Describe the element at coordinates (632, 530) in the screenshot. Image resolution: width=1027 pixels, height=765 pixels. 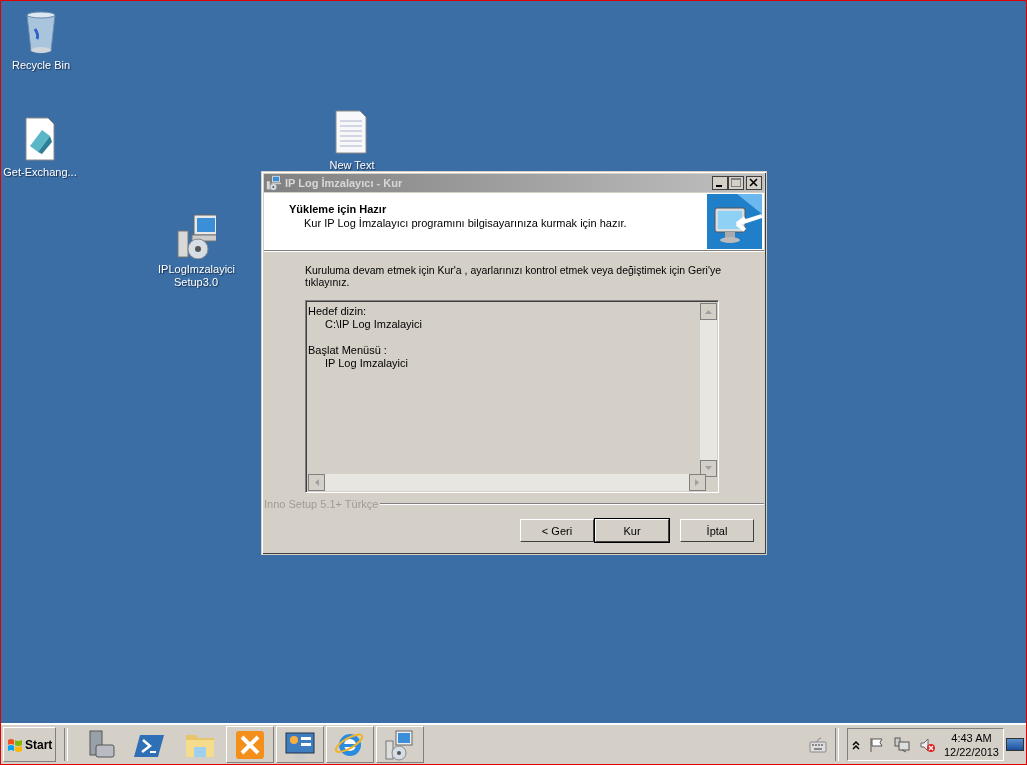
I see `install-button: Kur` at that location.